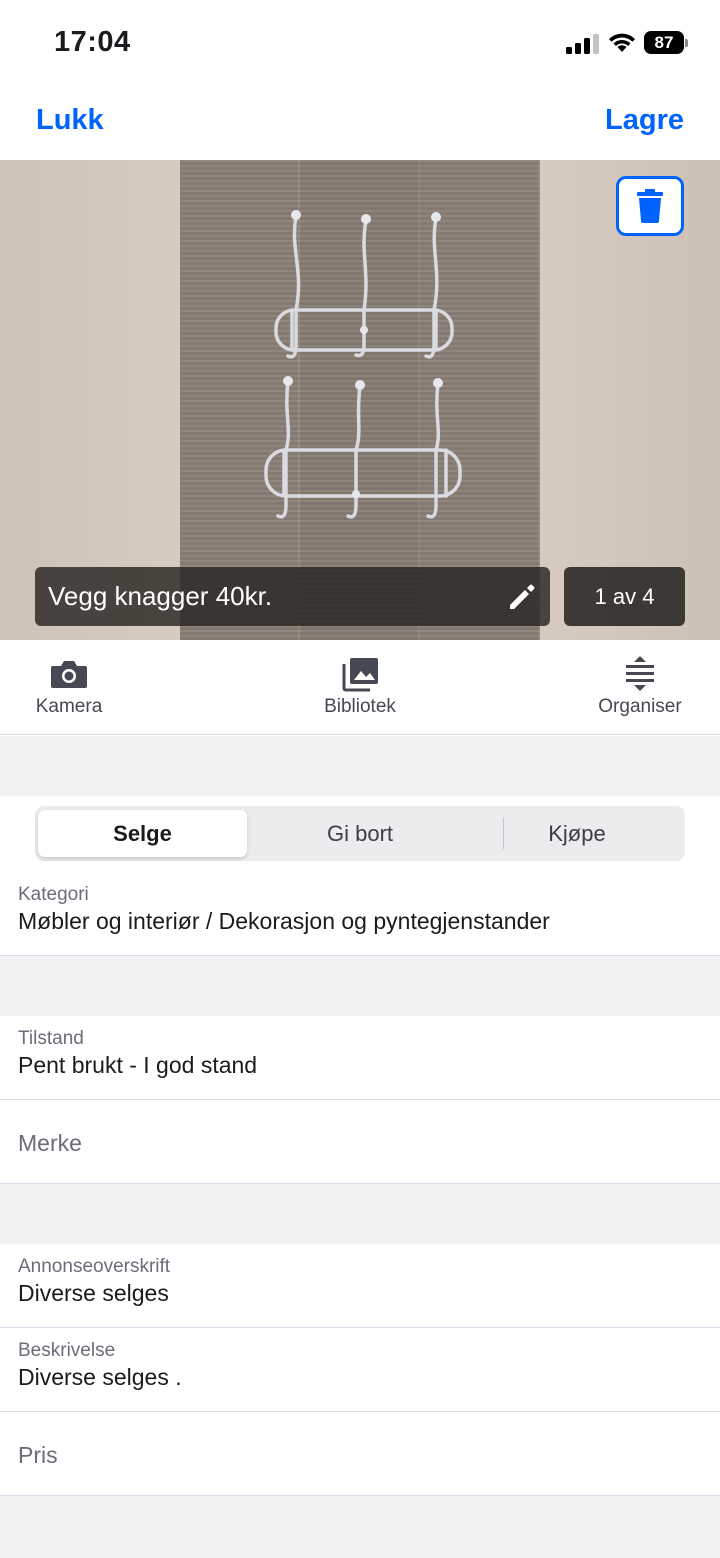 The height and width of the screenshot is (1558, 720). Describe the element at coordinates (622, 42) in the screenshot. I see `wifi-icon` at that location.